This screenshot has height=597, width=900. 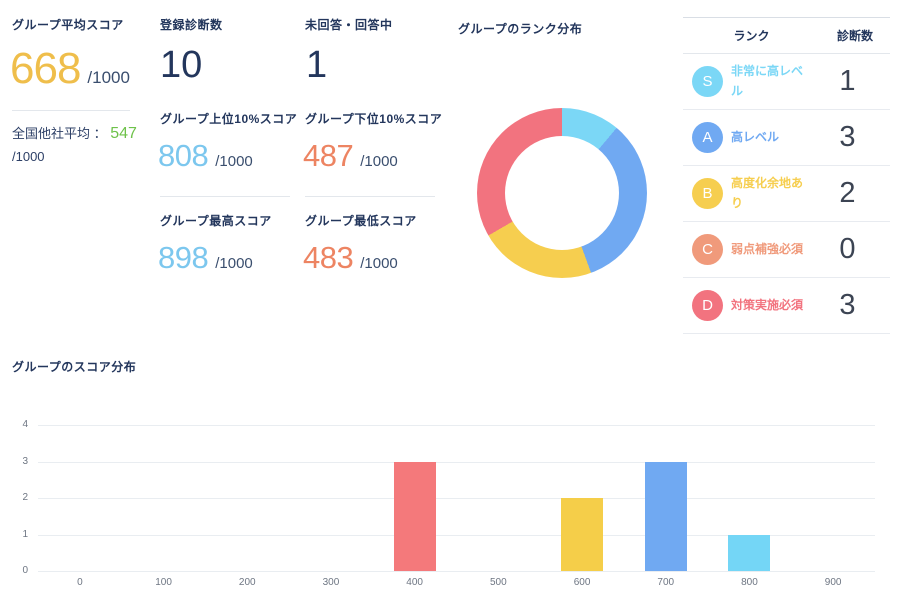 I want to click on rank-row-d: D 対策実施必須 3, so click(x=786, y=306).